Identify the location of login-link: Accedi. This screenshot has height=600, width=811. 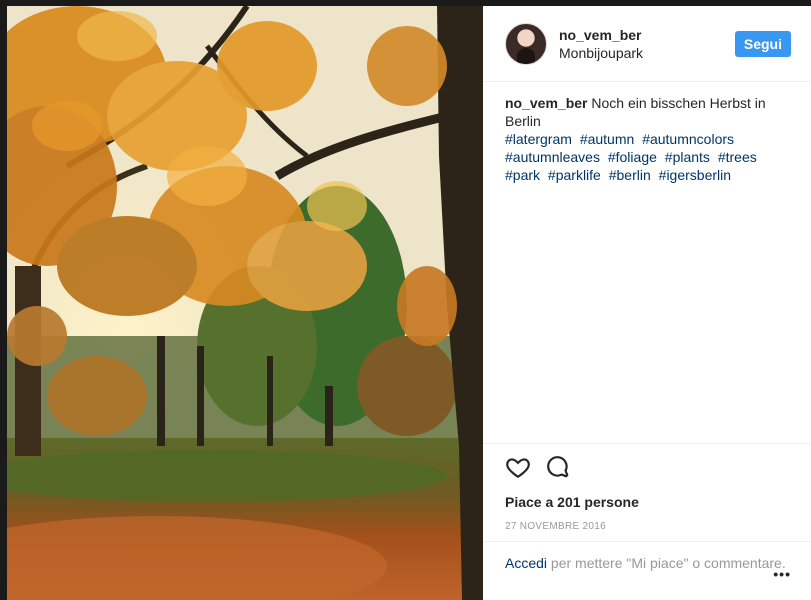
(526, 563).